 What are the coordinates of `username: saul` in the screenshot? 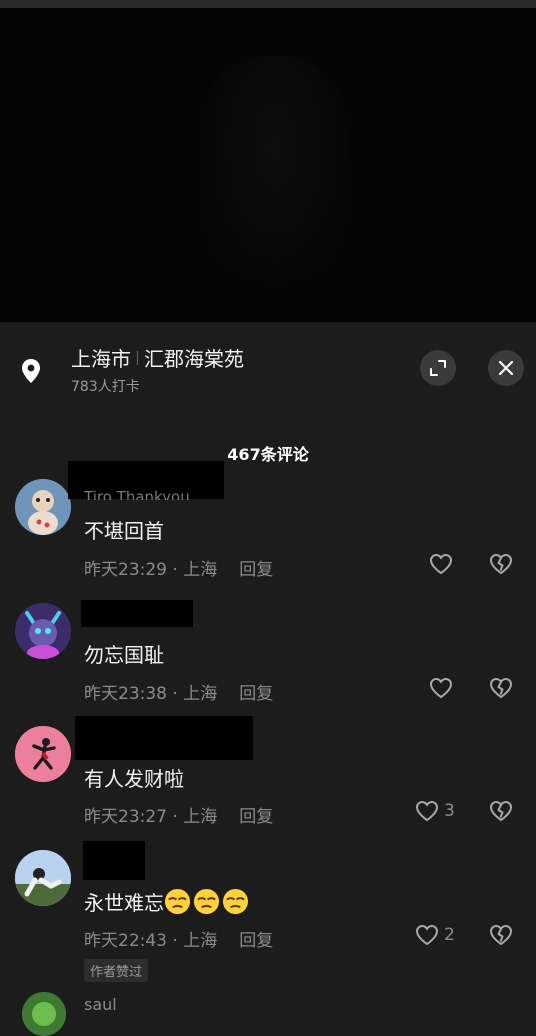 It's located at (100, 1004).